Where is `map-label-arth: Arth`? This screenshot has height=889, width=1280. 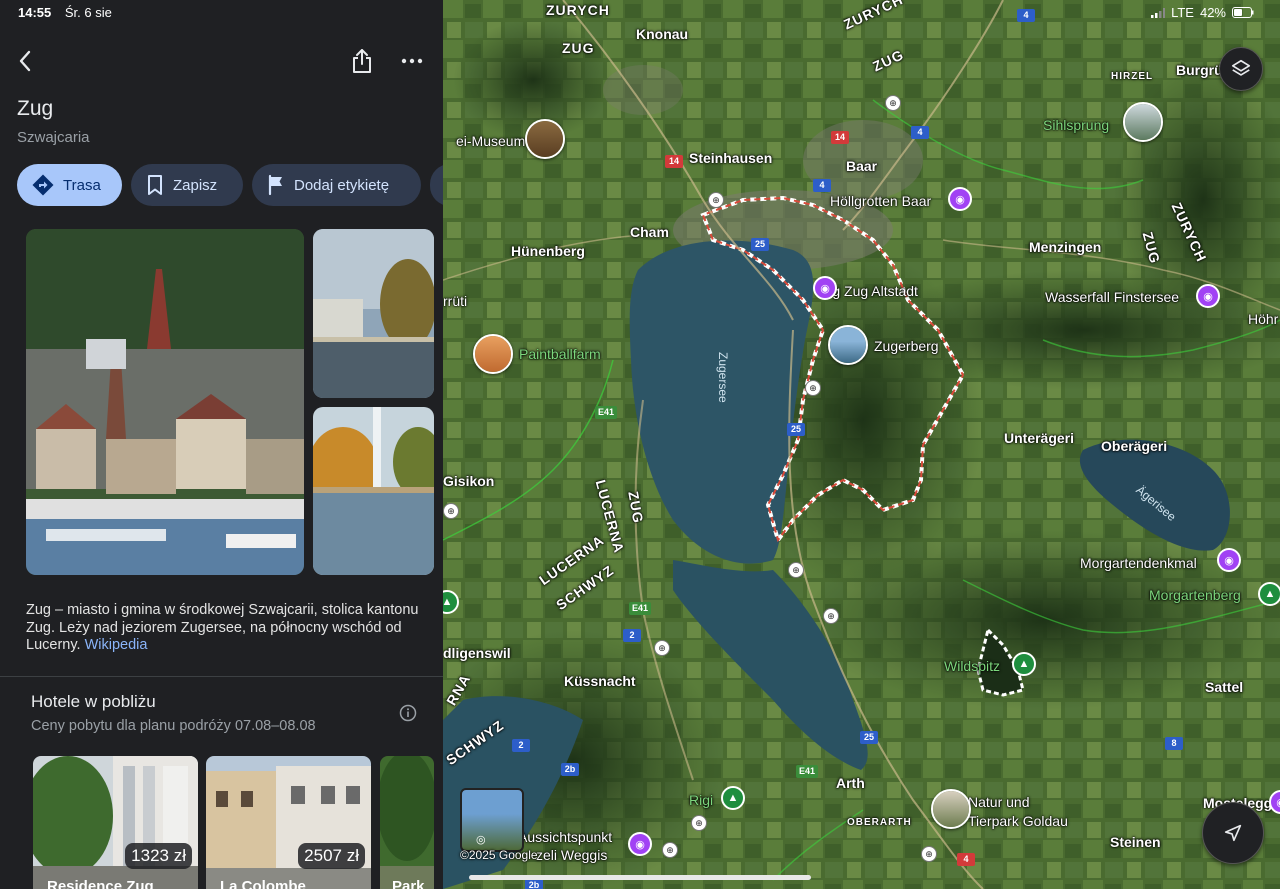
map-label-arth: Arth is located at coordinates (850, 783).